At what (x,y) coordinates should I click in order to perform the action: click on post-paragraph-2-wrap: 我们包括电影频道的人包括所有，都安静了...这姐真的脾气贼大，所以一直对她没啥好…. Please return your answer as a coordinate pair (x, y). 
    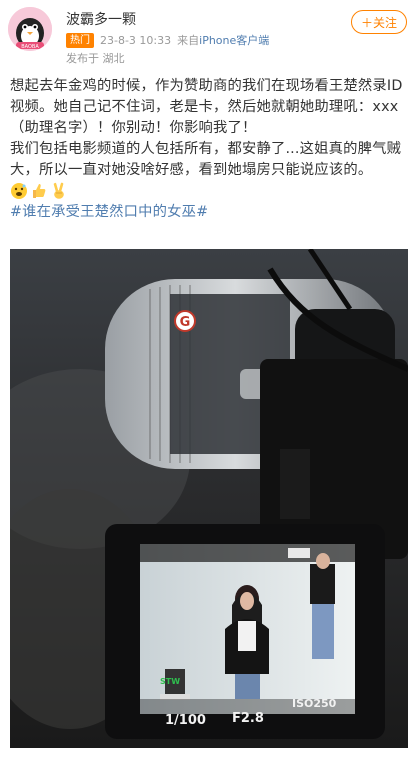
    Looking at the image, I should click on (211, 170).